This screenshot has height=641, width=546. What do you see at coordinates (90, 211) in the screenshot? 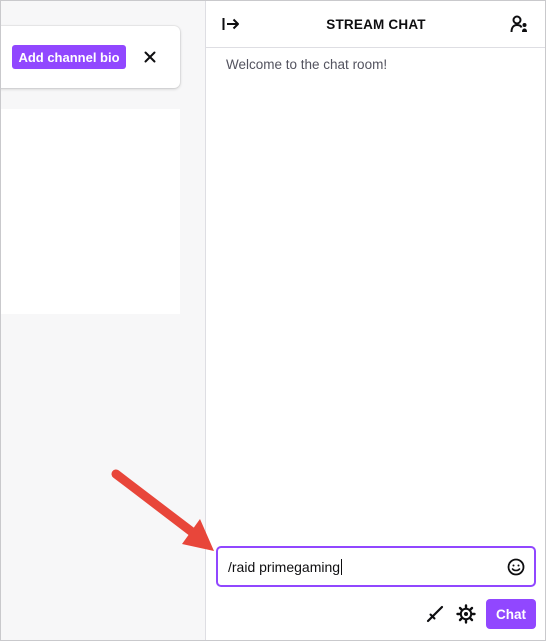
I see `channel-content-panel` at bounding box center [90, 211].